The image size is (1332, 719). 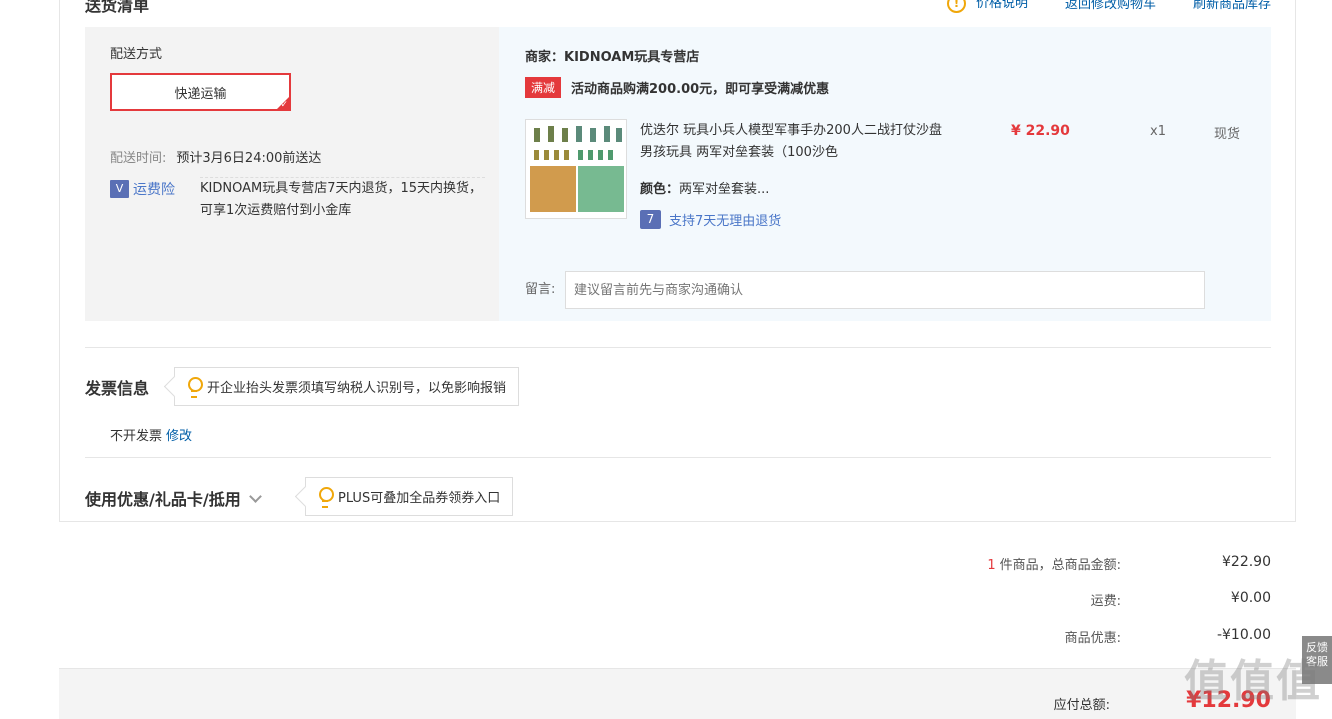 I want to click on express-shipping-option: 快递运输 ✓, so click(x=200, y=92).